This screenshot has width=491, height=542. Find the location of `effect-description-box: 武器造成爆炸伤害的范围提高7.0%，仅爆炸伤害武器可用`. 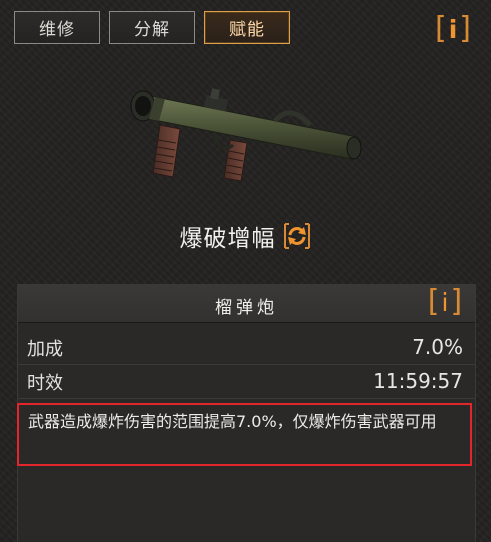

effect-description-box: 武器造成爆炸伤害的范围提高7.0%，仅爆炸伤害武器可用 is located at coordinates (244, 434).